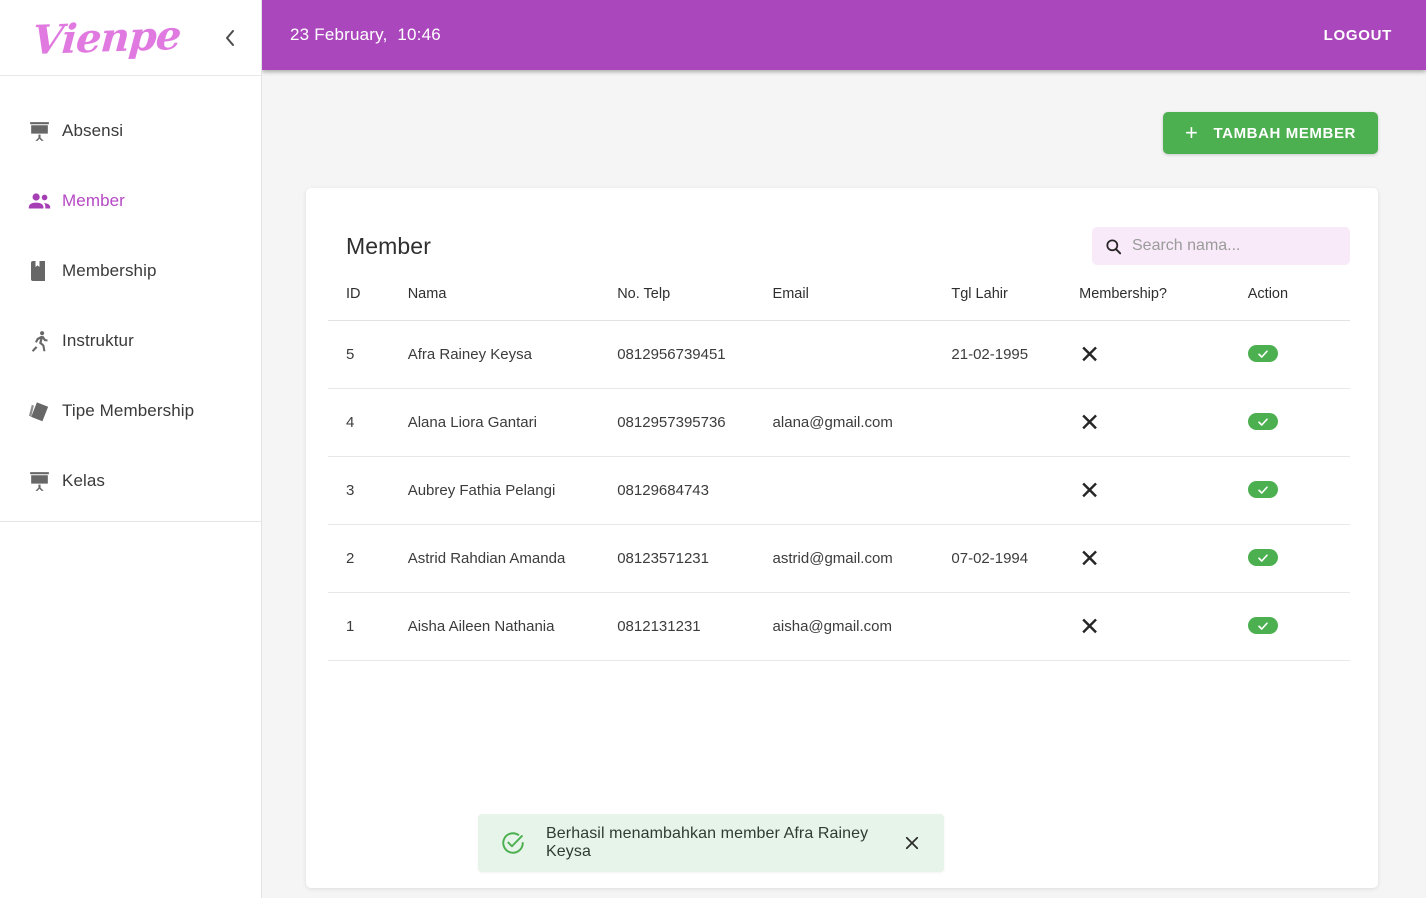 Image resolution: width=1426 pixels, height=898 pixels. What do you see at coordinates (1015, 354) in the screenshot?
I see `cell-tgl-lahir: 21-02-1995` at bounding box center [1015, 354].